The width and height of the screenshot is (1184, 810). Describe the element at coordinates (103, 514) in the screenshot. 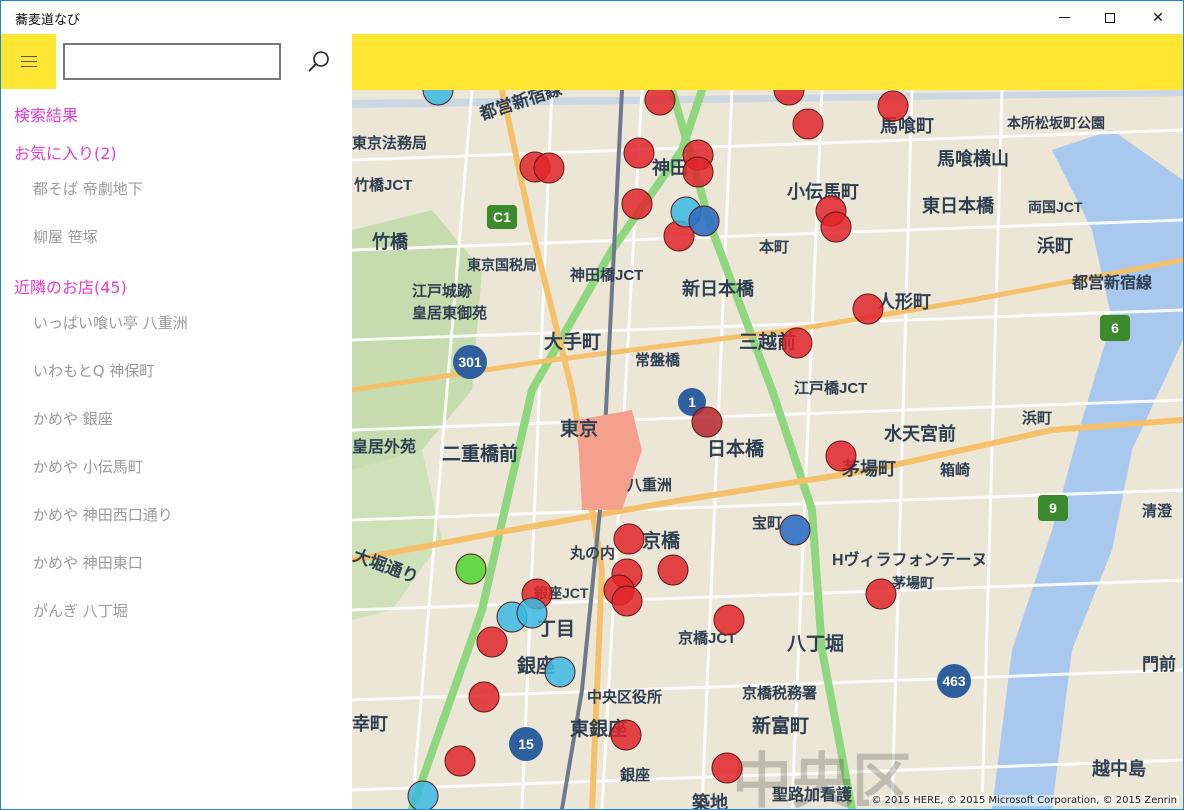

I see `nearby-item: かめや 神田西口通り` at that location.